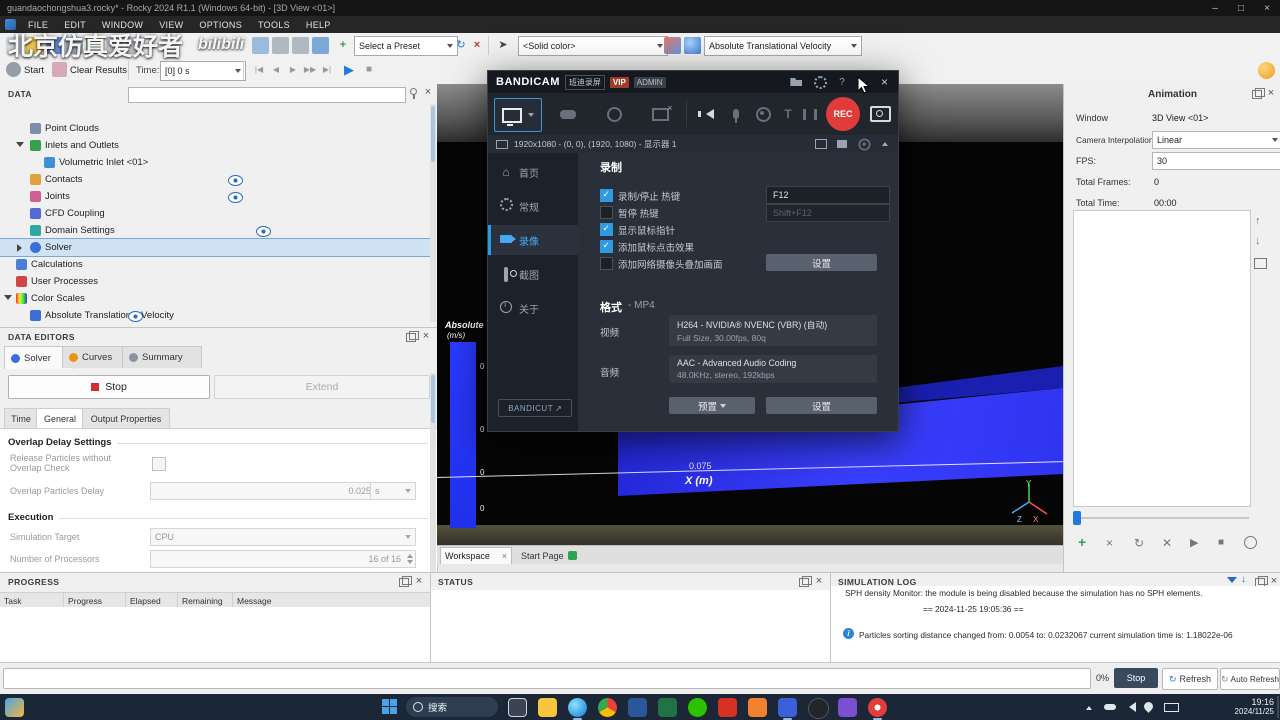 This screenshot has height=720, width=1280. Describe the element at coordinates (1139, 543) in the screenshot. I see `refresh-animation-icon: ↻` at that location.